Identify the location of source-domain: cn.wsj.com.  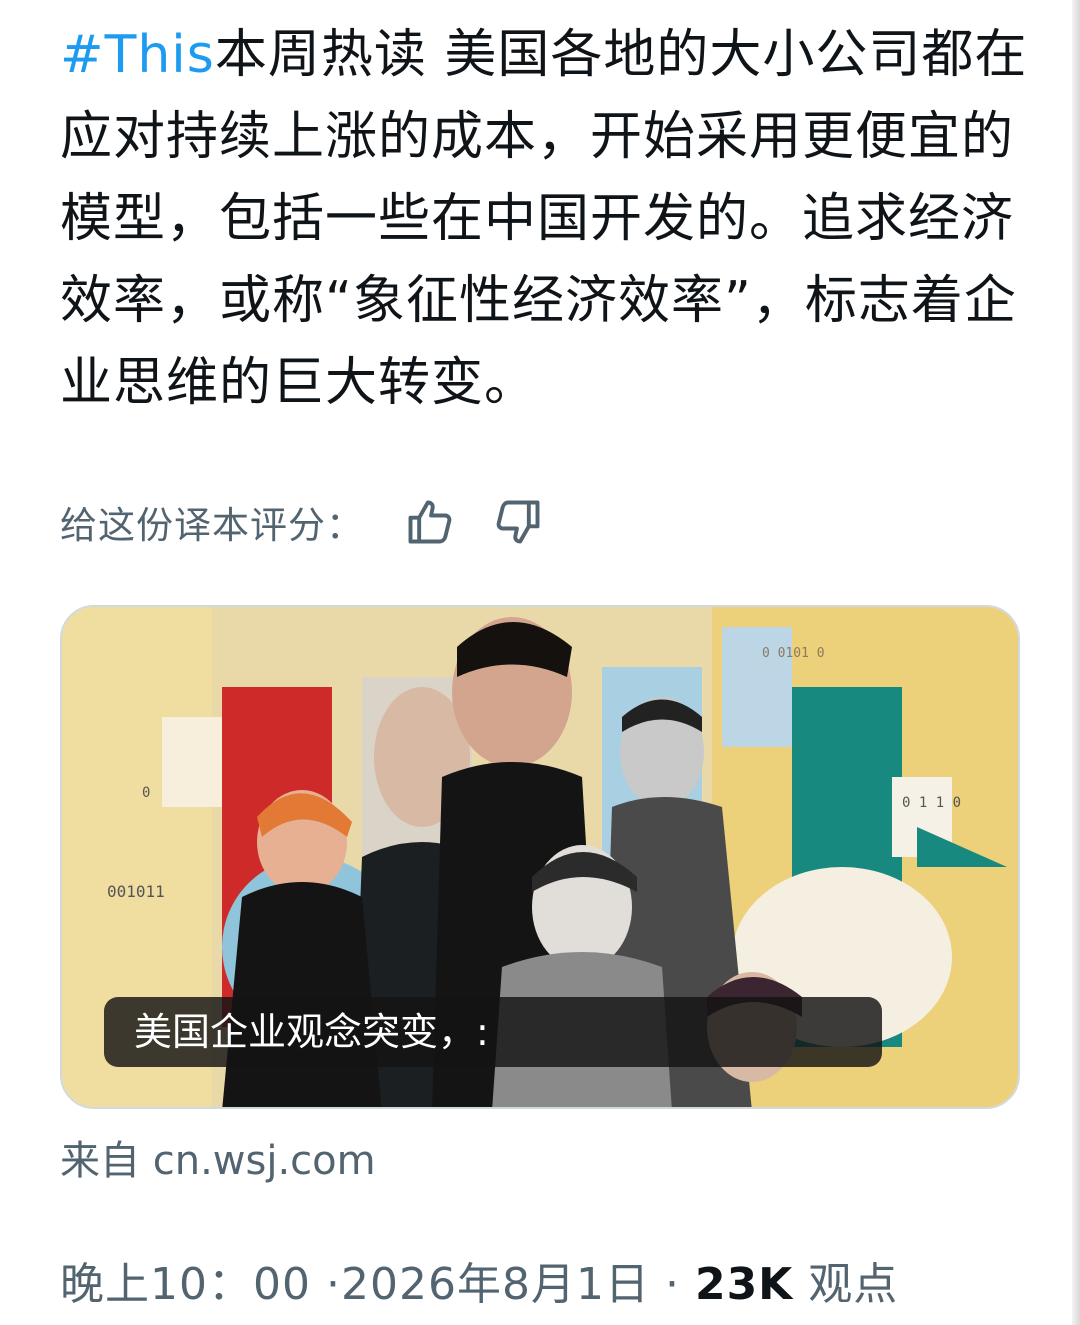
(264, 1161).